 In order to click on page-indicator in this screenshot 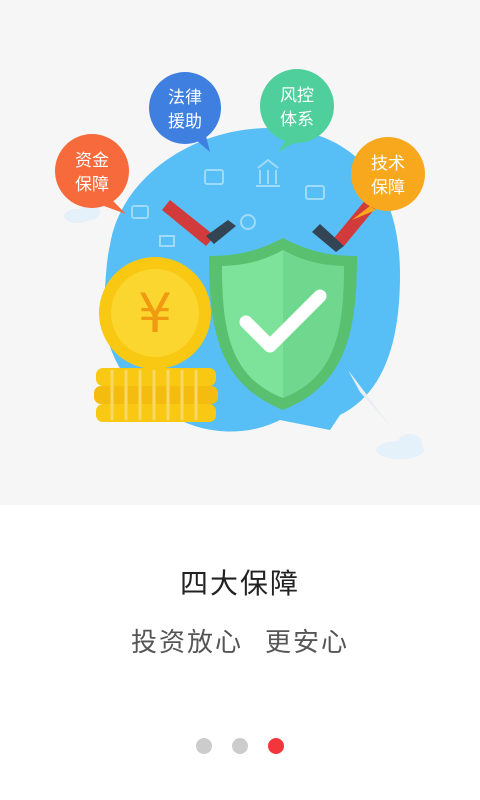, I will do `click(240, 748)`.